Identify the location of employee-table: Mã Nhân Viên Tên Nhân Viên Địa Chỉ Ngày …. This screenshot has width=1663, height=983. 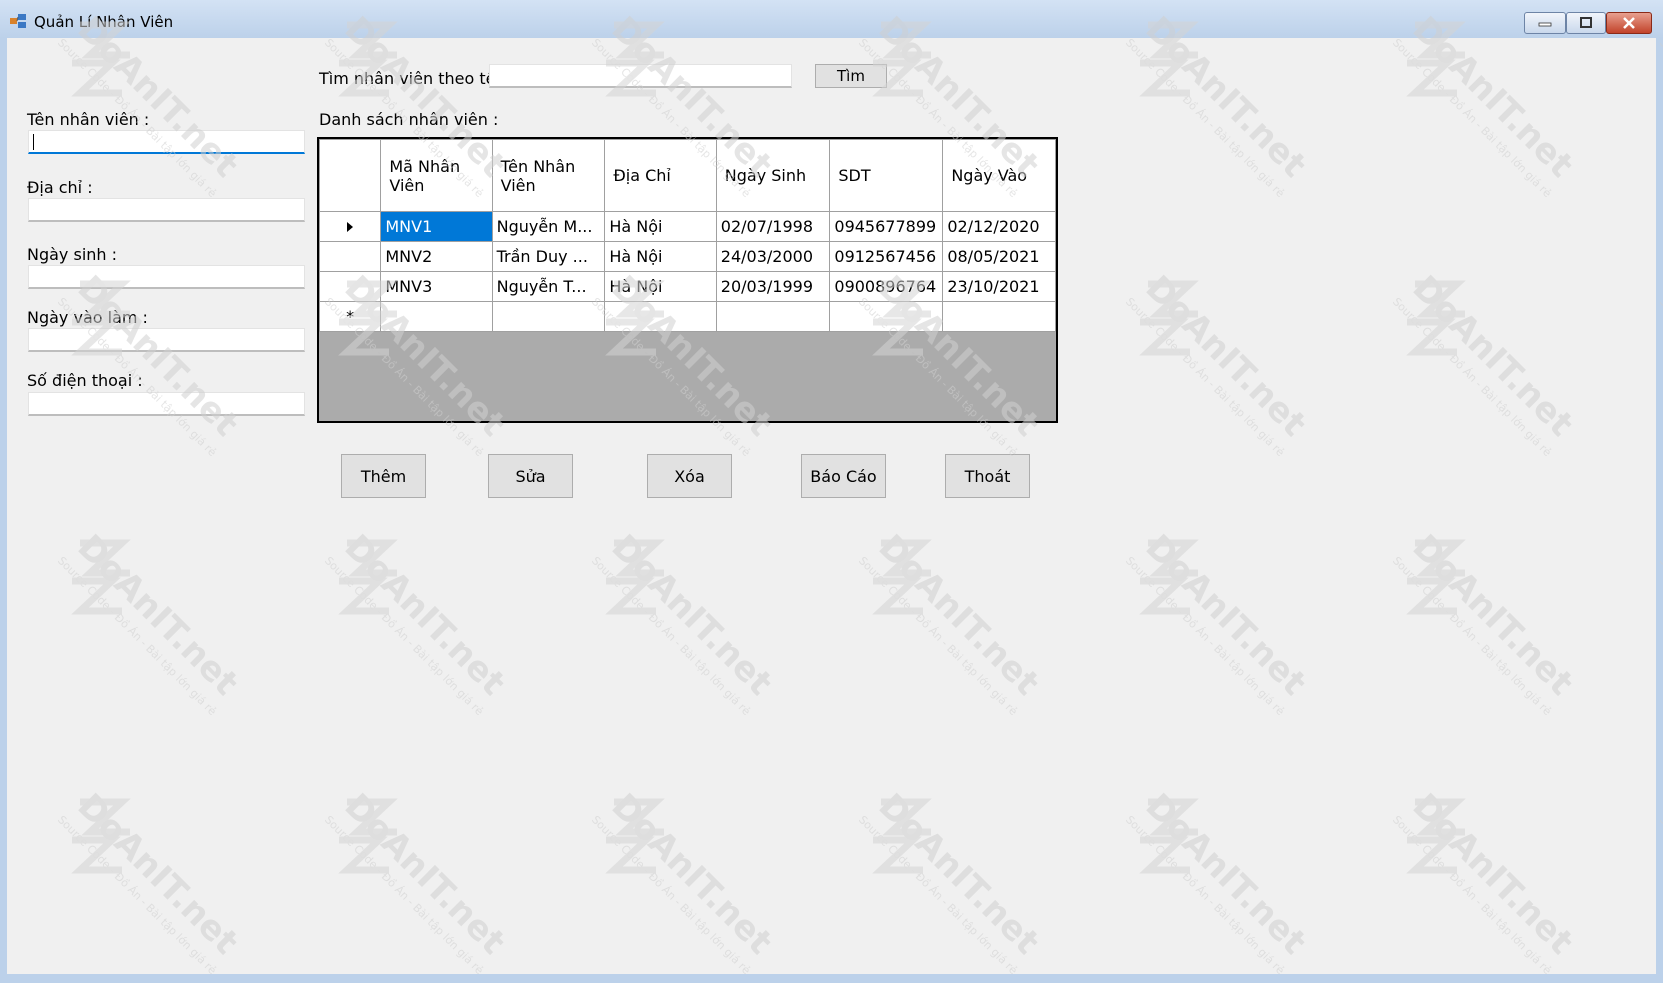
(687, 235).